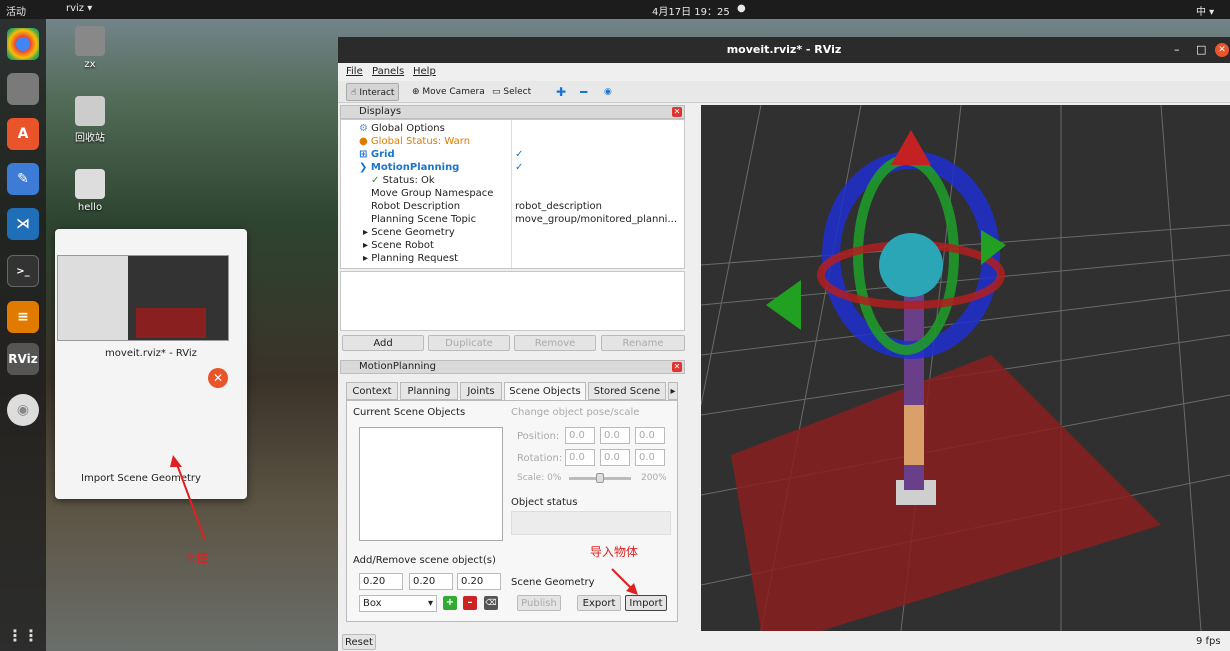 The height and width of the screenshot is (651, 1230). I want to click on software-center-icon: A, so click(23, 134).